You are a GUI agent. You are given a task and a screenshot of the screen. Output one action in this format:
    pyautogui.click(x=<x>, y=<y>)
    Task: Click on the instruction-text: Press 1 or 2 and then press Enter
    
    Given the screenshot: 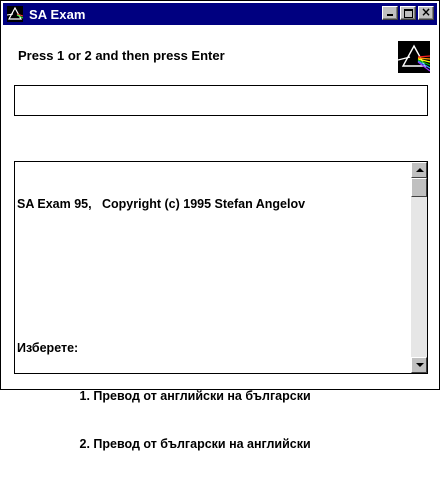 What is the action you would take?
    pyautogui.click(x=121, y=55)
    